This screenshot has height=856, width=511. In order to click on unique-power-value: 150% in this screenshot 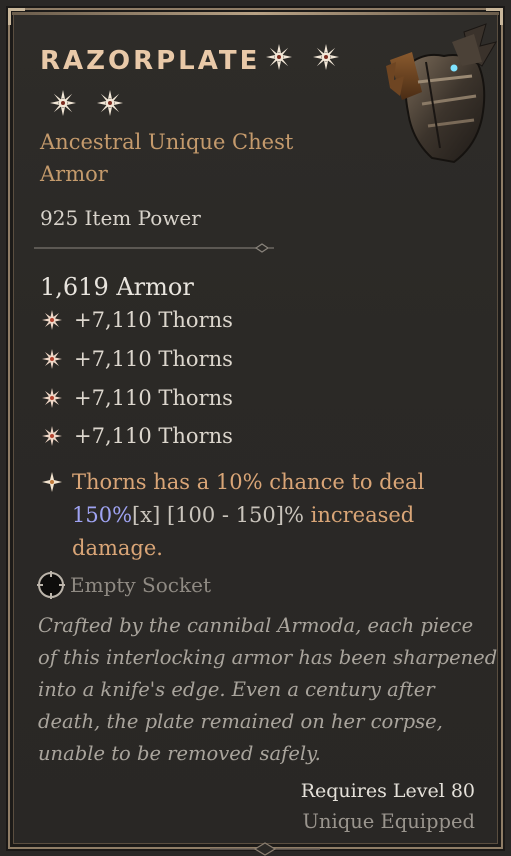, I will do `click(102, 515)`.